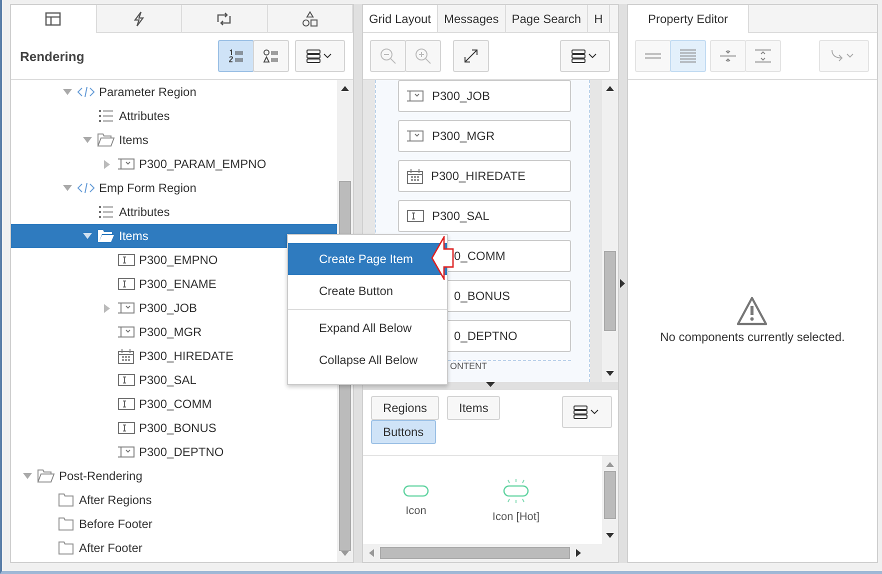  Describe the element at coordinates (752, 337) in the screenshot. I see `empty-message: No components currently selected.` at that location.